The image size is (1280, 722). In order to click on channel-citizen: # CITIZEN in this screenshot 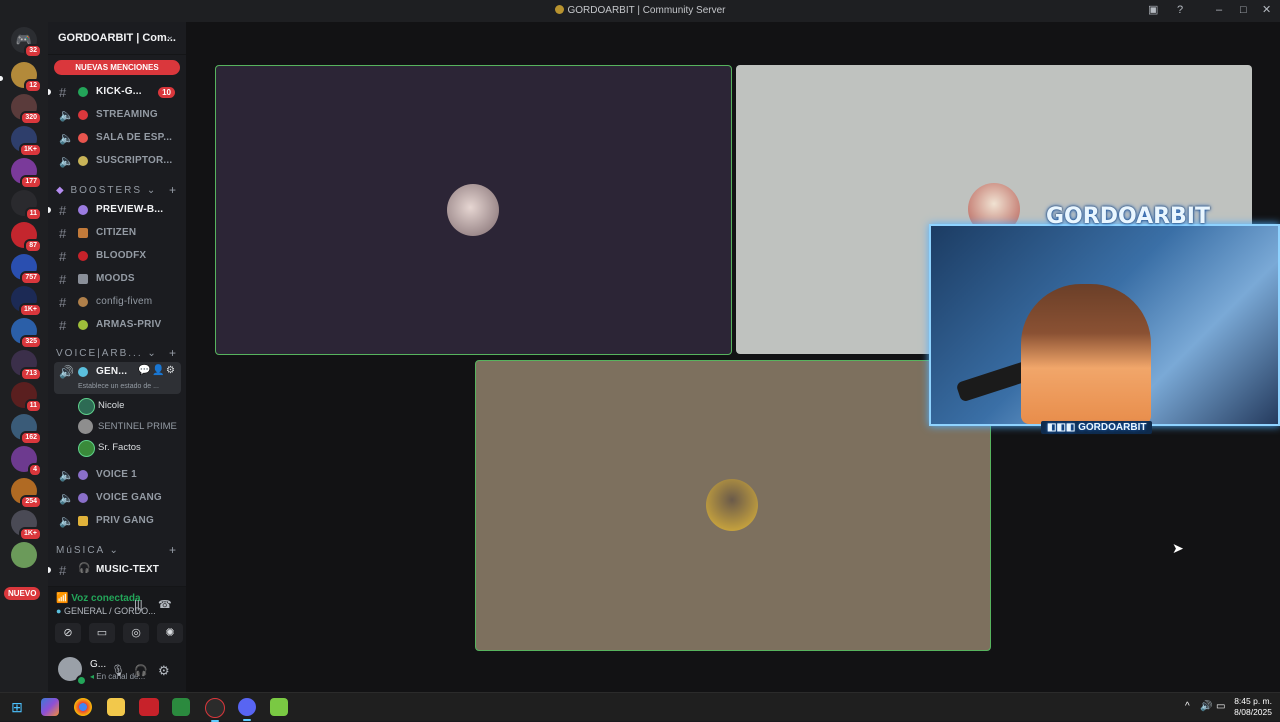, I will do `click(117, 233)`.